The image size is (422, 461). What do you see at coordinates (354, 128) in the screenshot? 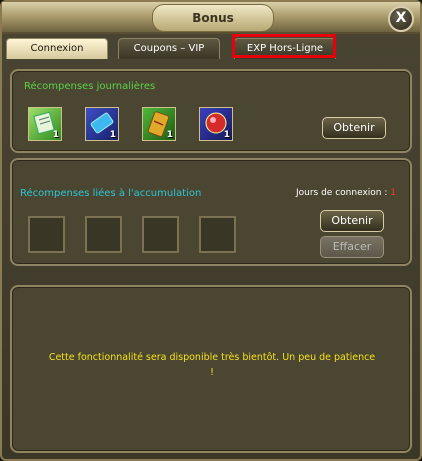
I see `daily-obtain-button: Obtenir` at bounding box center [354, 128].